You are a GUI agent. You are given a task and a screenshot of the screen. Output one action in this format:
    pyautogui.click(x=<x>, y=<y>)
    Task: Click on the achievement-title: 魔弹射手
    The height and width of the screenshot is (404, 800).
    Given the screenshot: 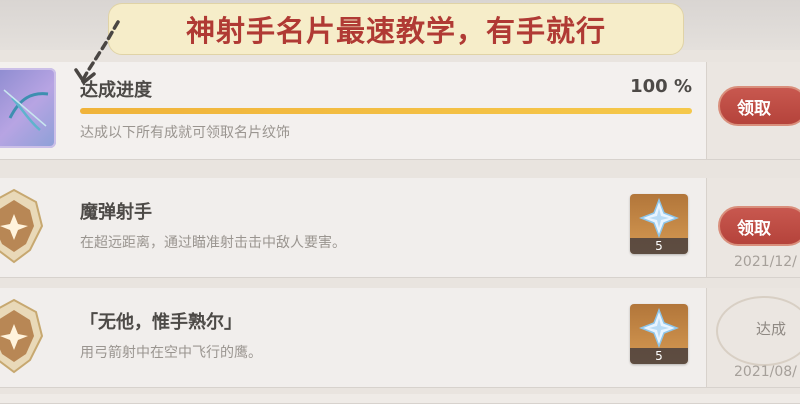 What is the action you would take?
    pyautogui.click(x=116, y=212)
    